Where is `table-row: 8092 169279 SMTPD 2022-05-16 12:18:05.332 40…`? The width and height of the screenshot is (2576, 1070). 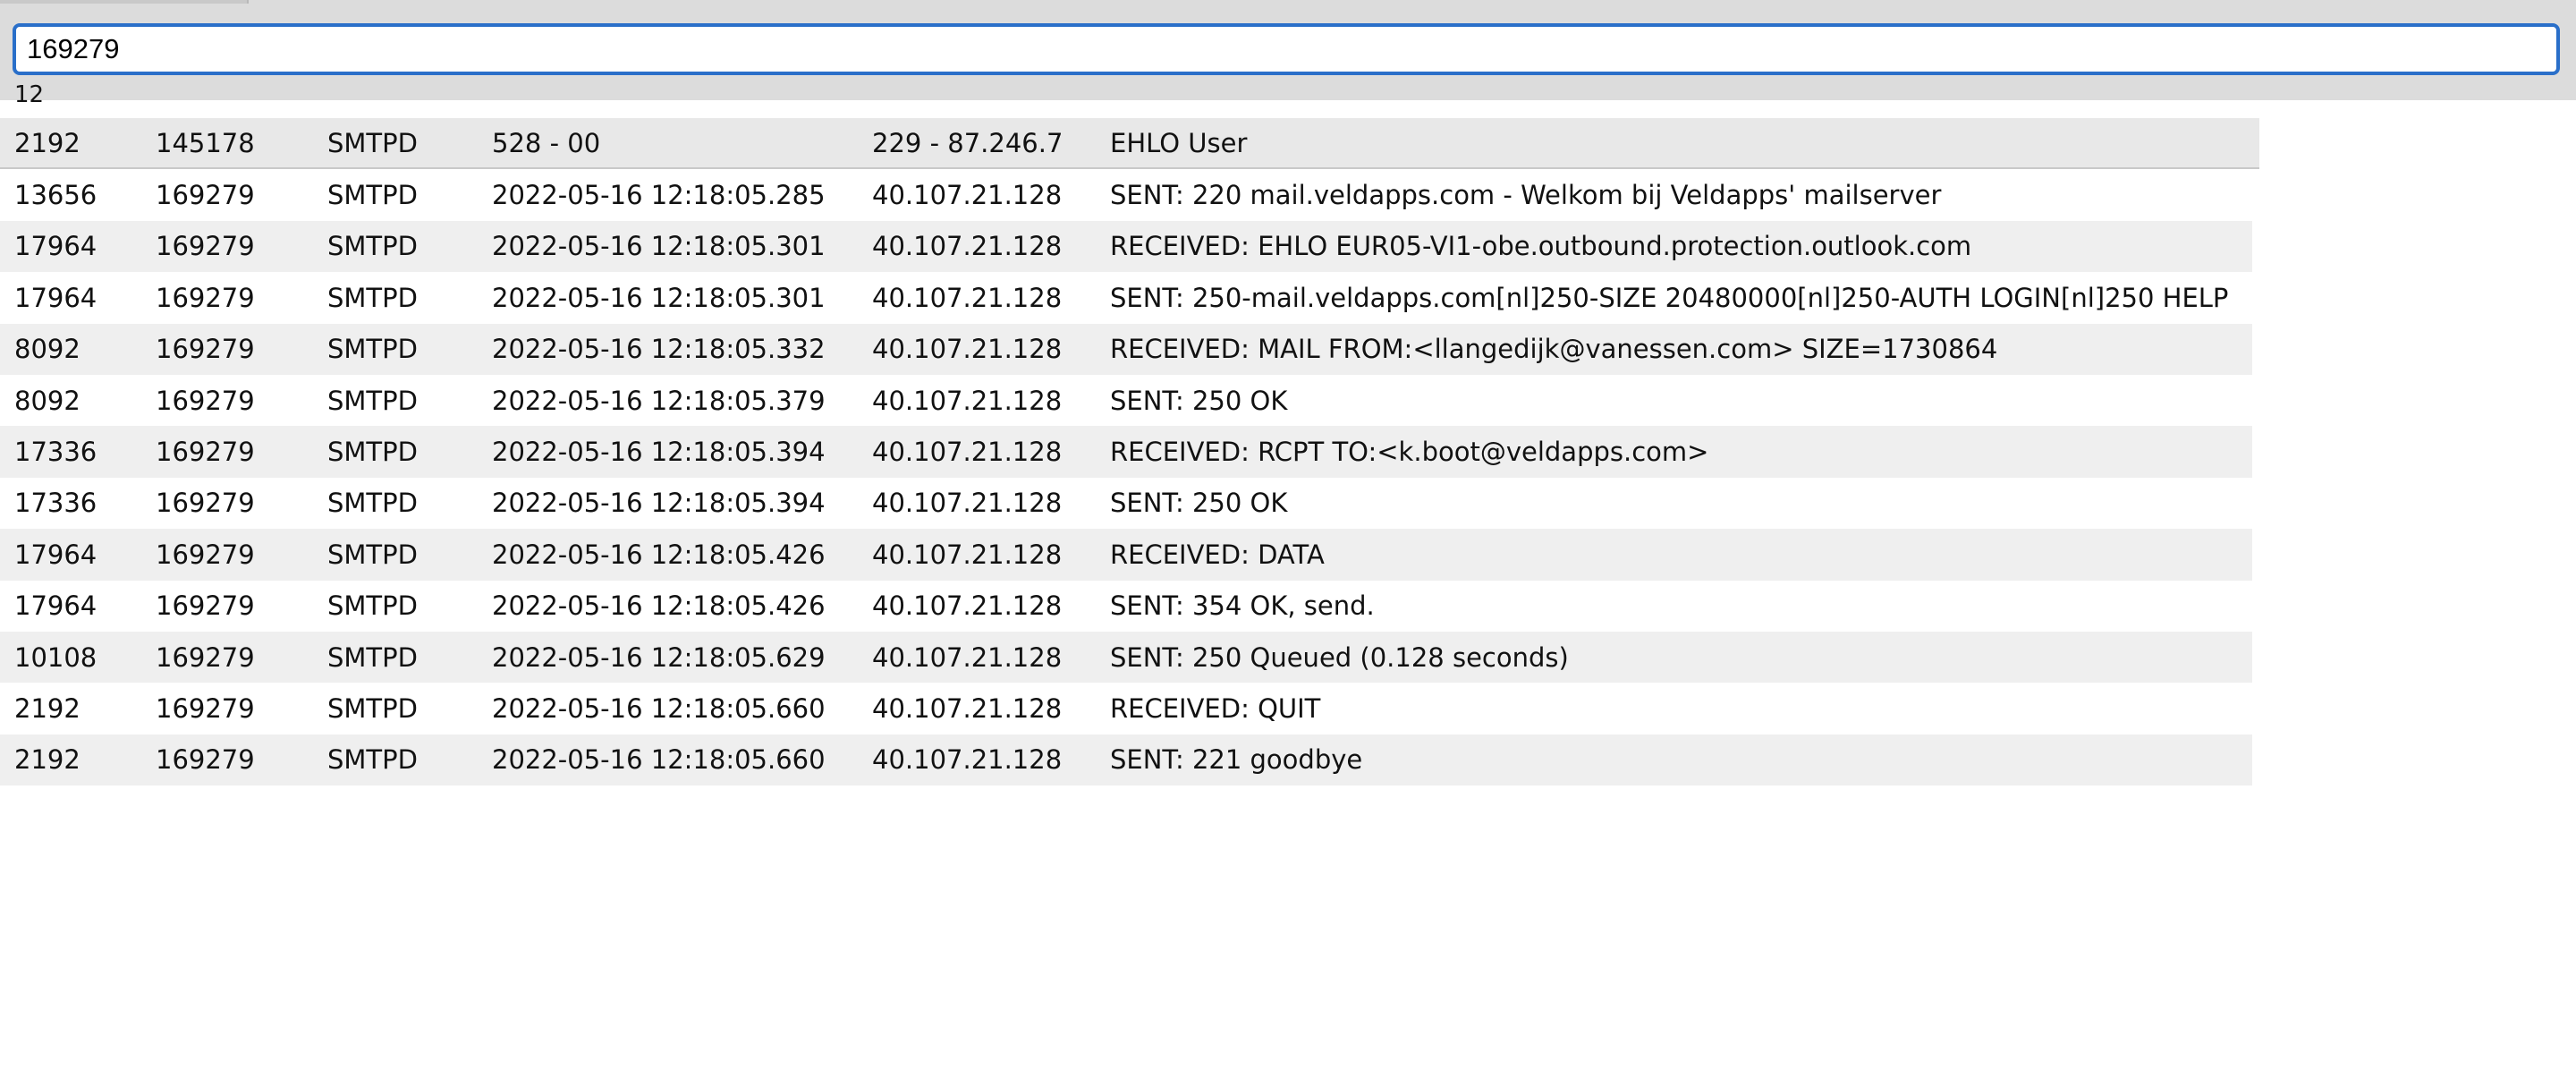 table-row: 8092 169279 SMTPD 2022-05-16 12:18:05.332 40… is located at coordinates (1126, 349).